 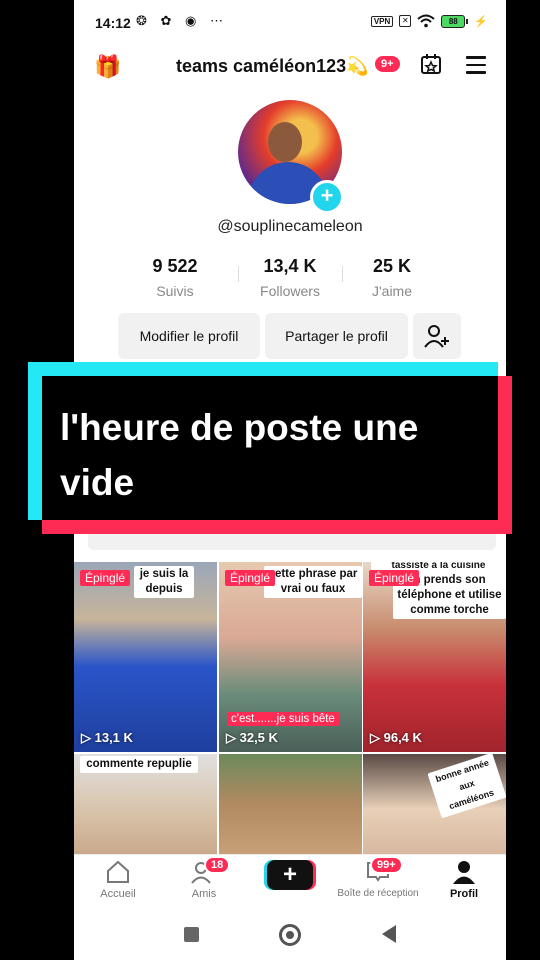 I want to click on edit-profile-button: Modifier le profil, so click(x=189, y=336).